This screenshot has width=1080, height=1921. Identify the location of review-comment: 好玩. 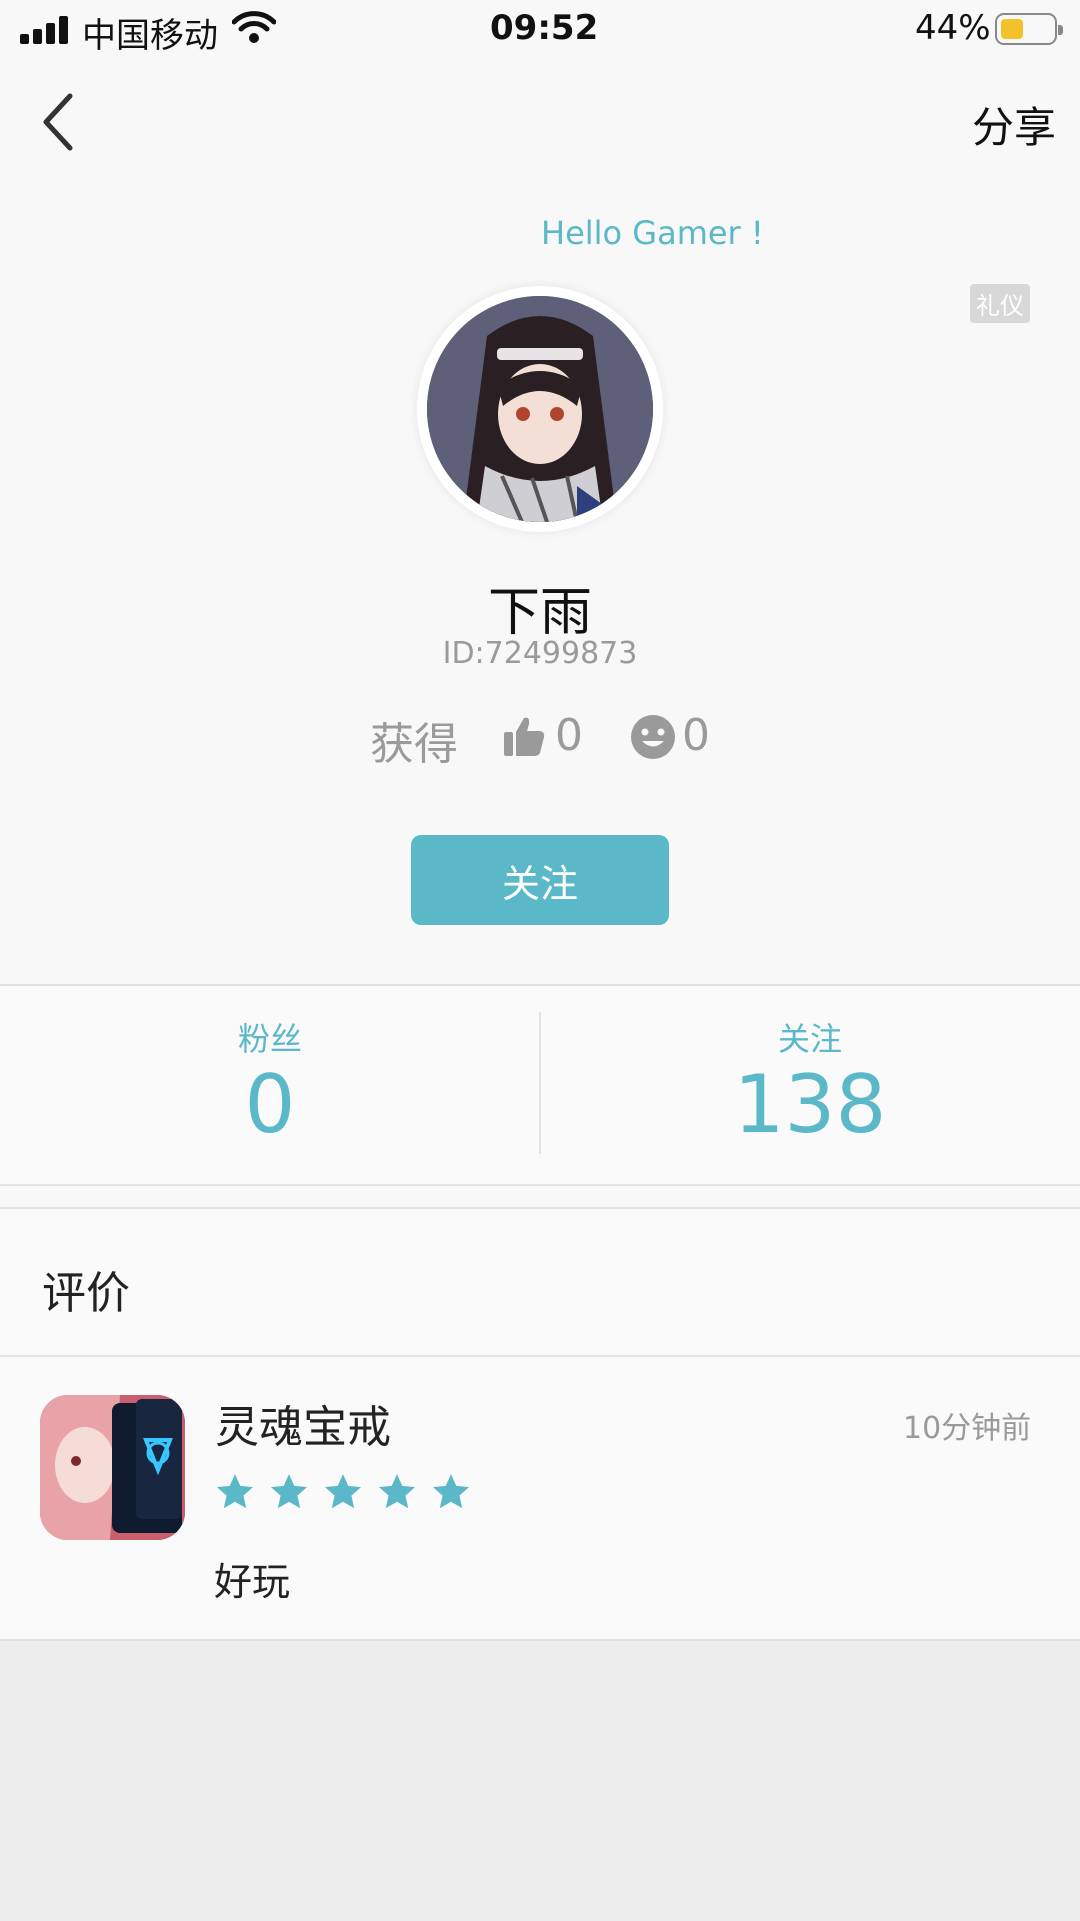
(252, 1582).